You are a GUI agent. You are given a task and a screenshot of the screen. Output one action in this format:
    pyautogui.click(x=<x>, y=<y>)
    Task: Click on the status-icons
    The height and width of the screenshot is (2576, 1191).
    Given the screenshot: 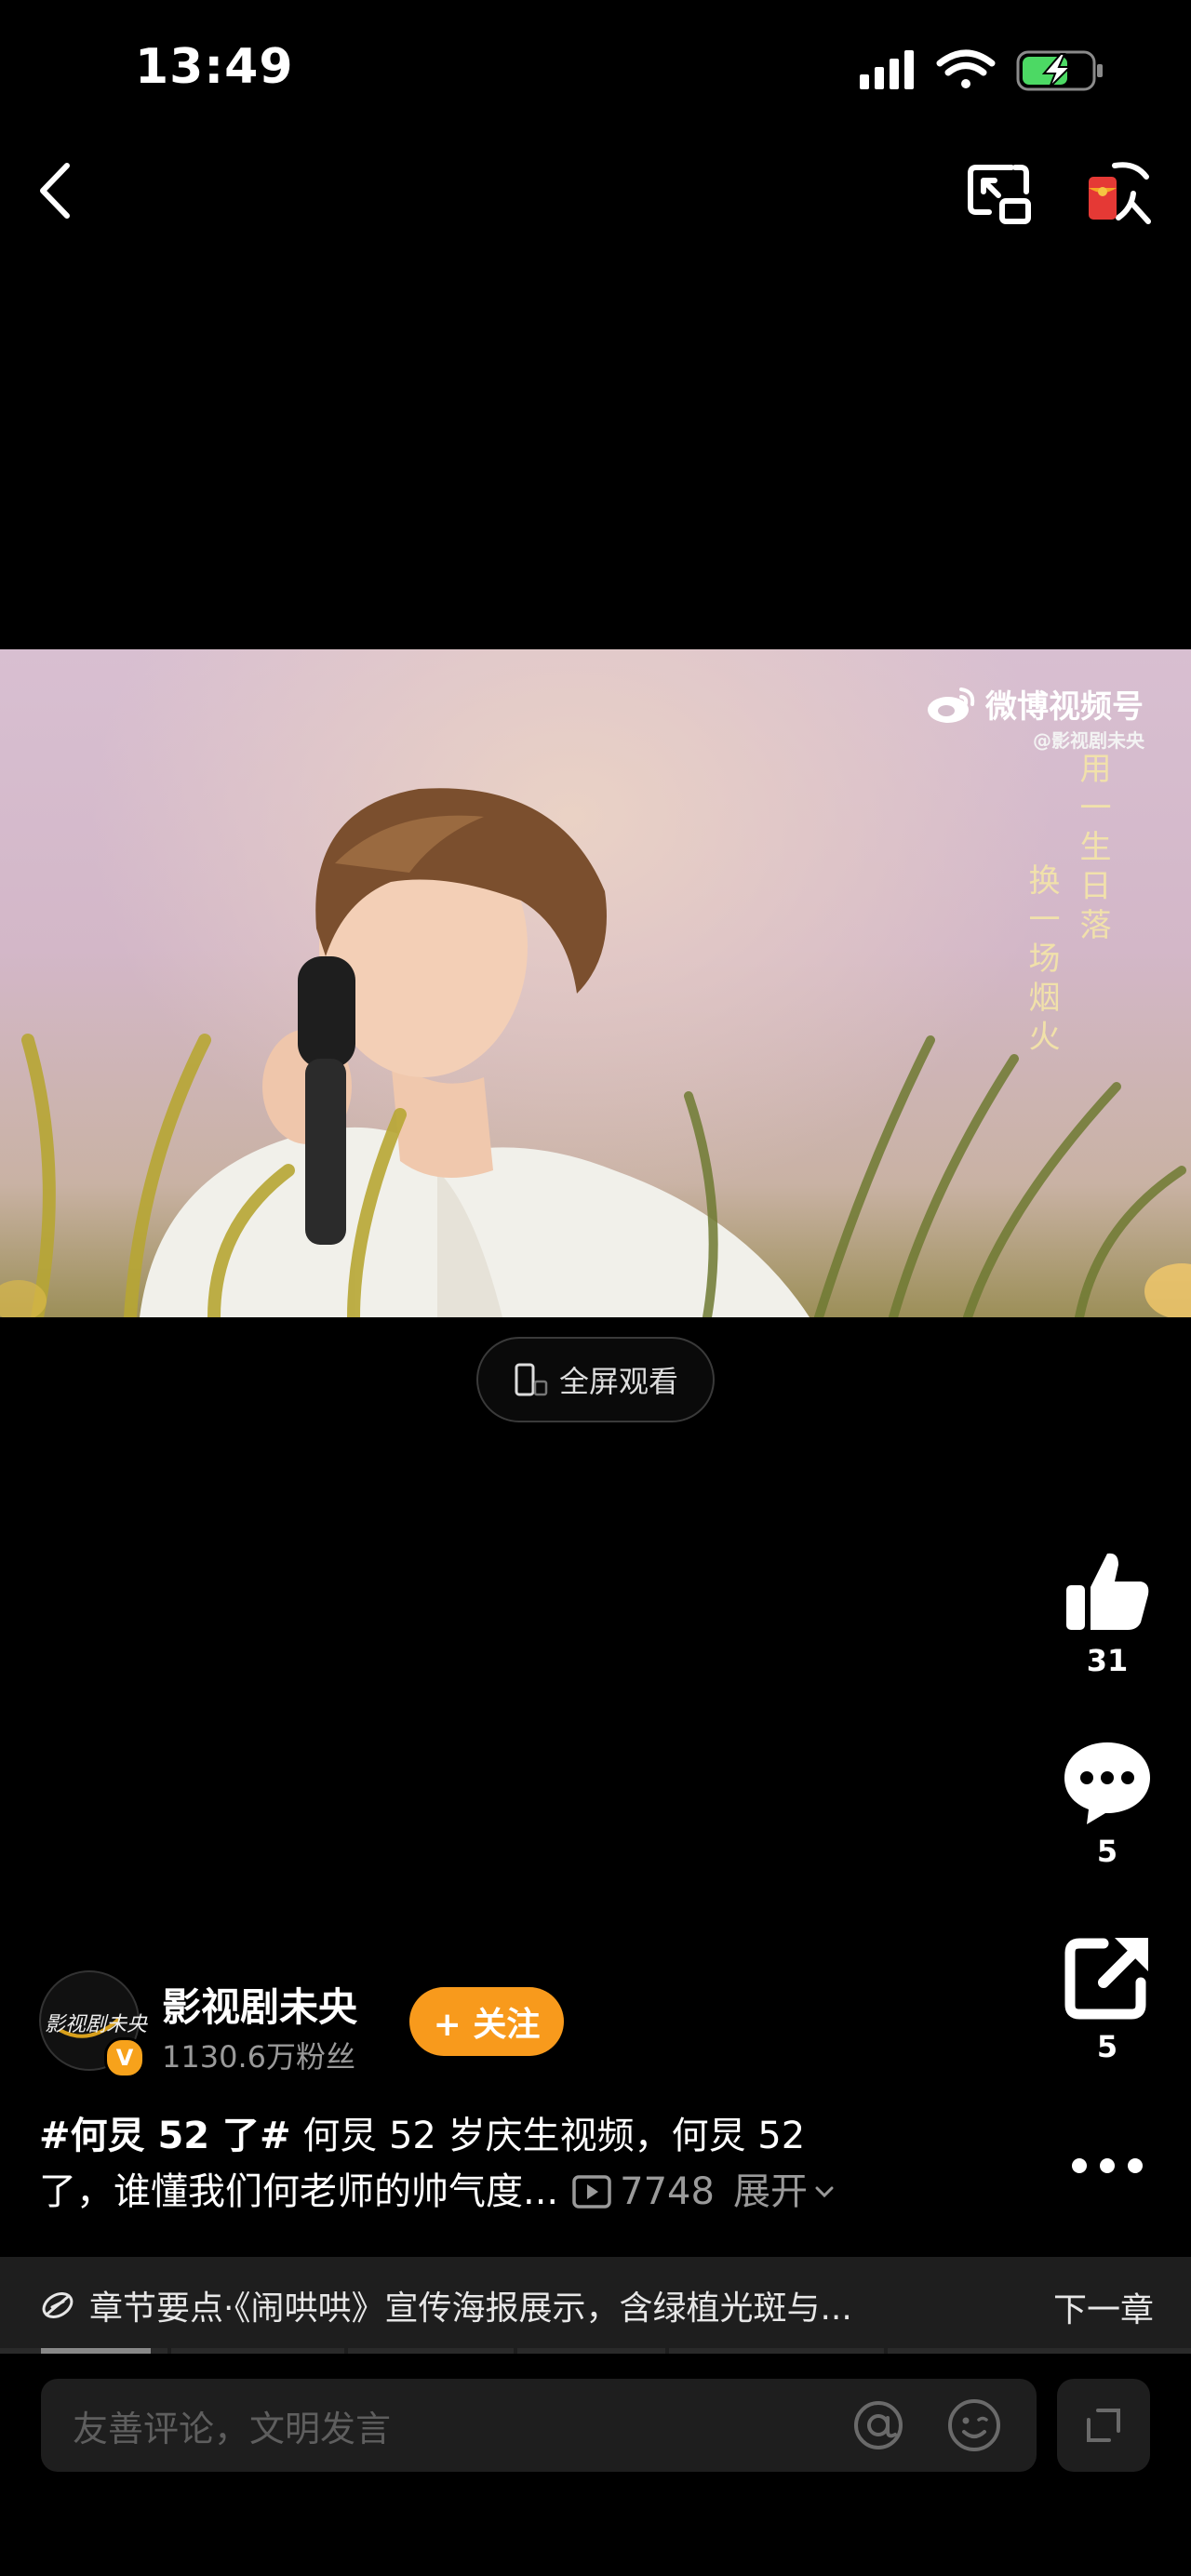 What is the action you would take?
    pyautogui.click(x=979, y=71)
    